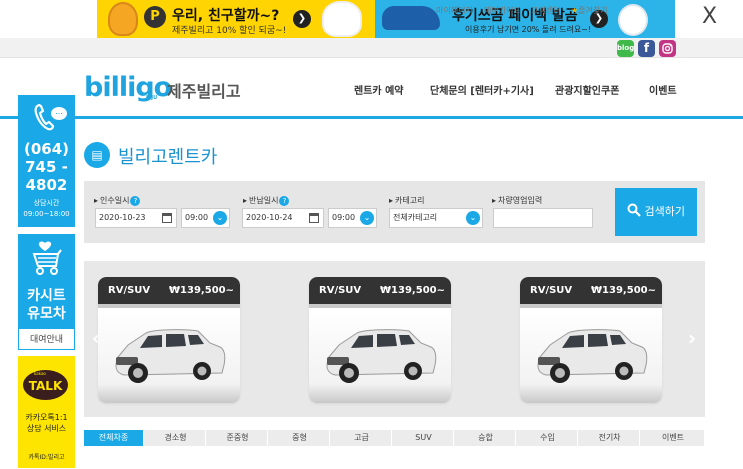 This screenshot has height=469, width=743. Describe the element at coordinates (205, 218) in the screenshot. I see `pickup-time-select: 09:00 ⌄` at that location.